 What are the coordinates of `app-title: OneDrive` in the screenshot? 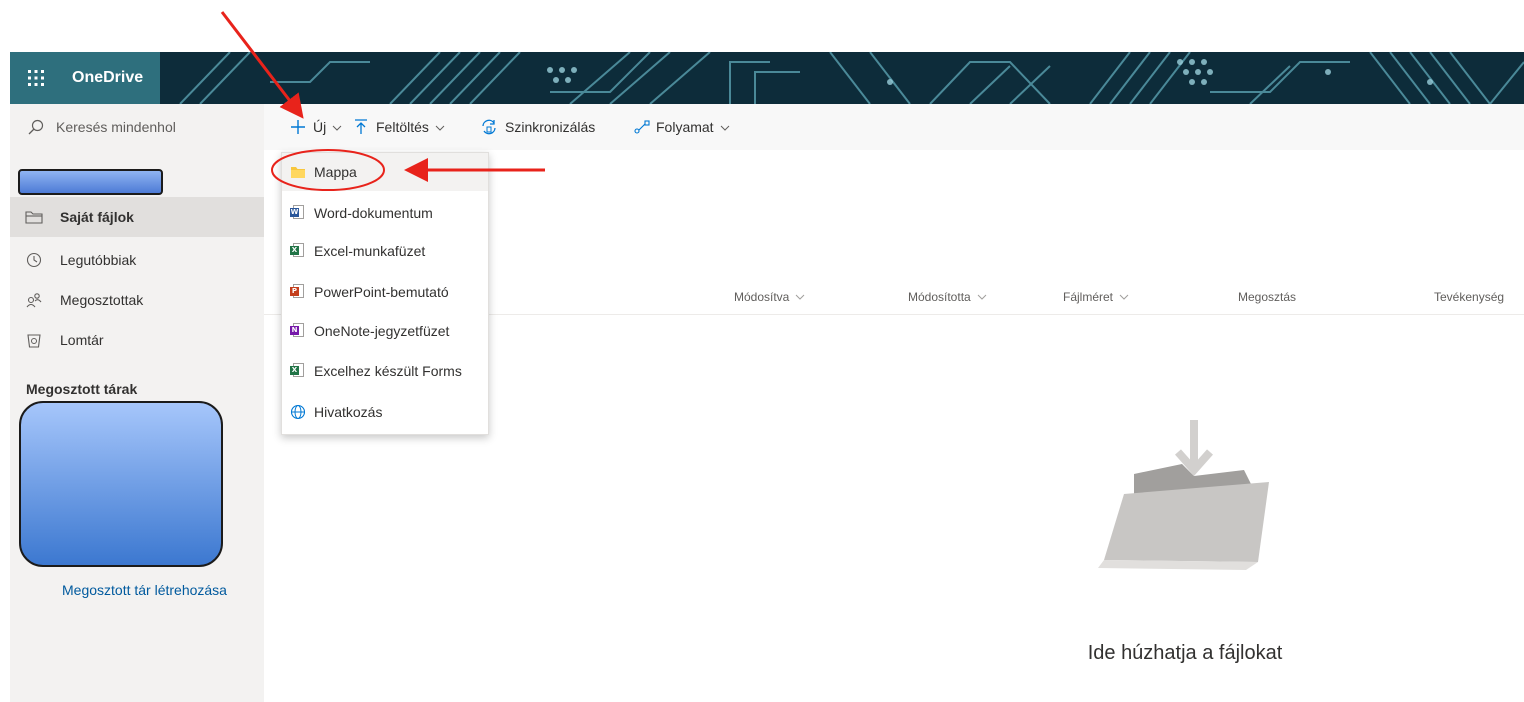 It's located at (107, 78).